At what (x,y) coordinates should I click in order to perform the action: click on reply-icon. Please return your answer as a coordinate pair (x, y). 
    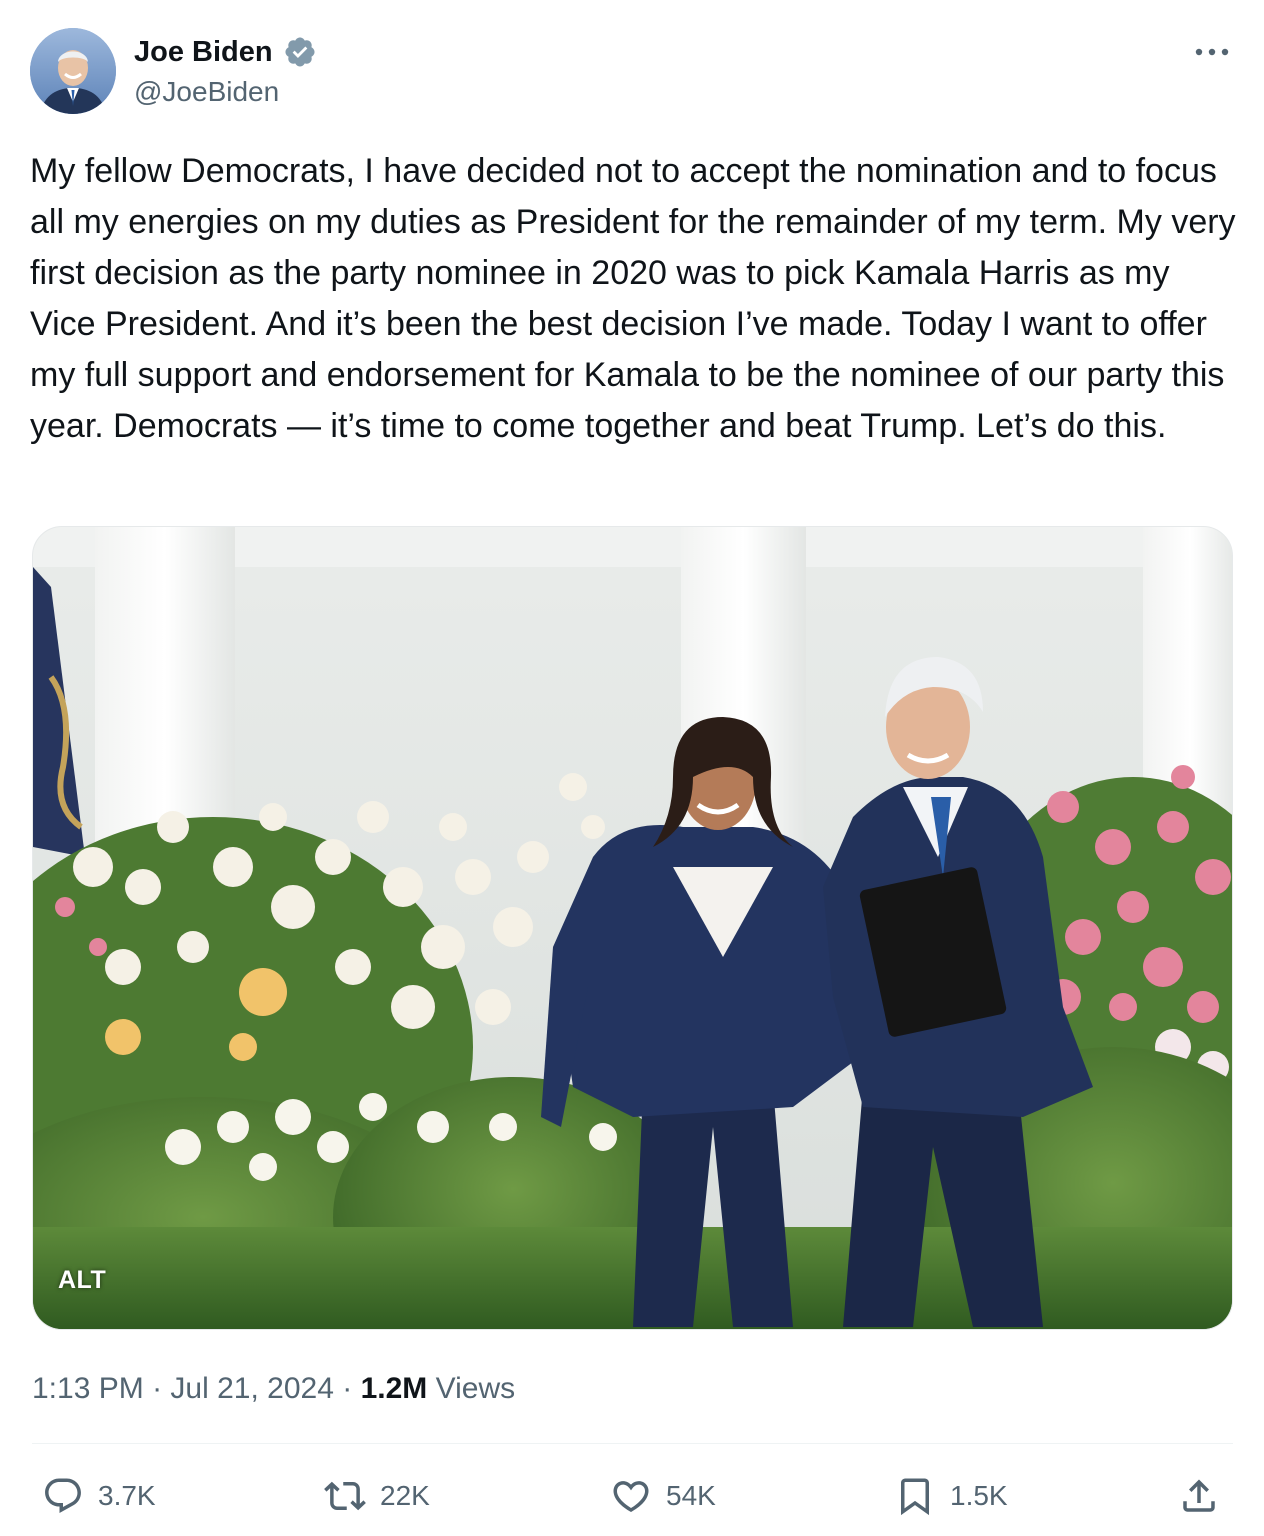
    Looking at the image, I should click on (63, 1495).